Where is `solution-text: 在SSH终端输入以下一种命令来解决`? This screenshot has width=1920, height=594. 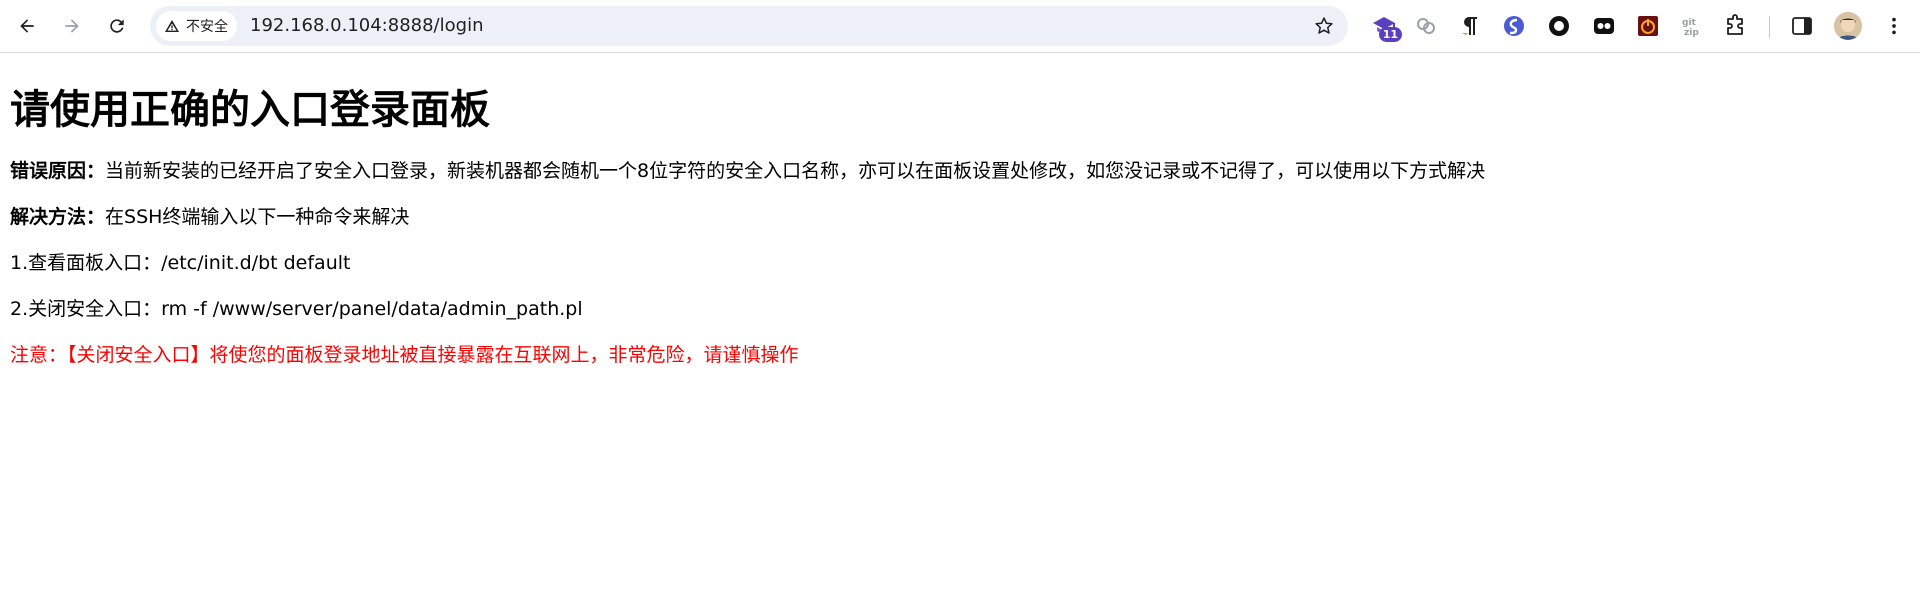
solution-text: 在SSH终端输入以下一种命令来解决 is located at coordinates (257, 217).